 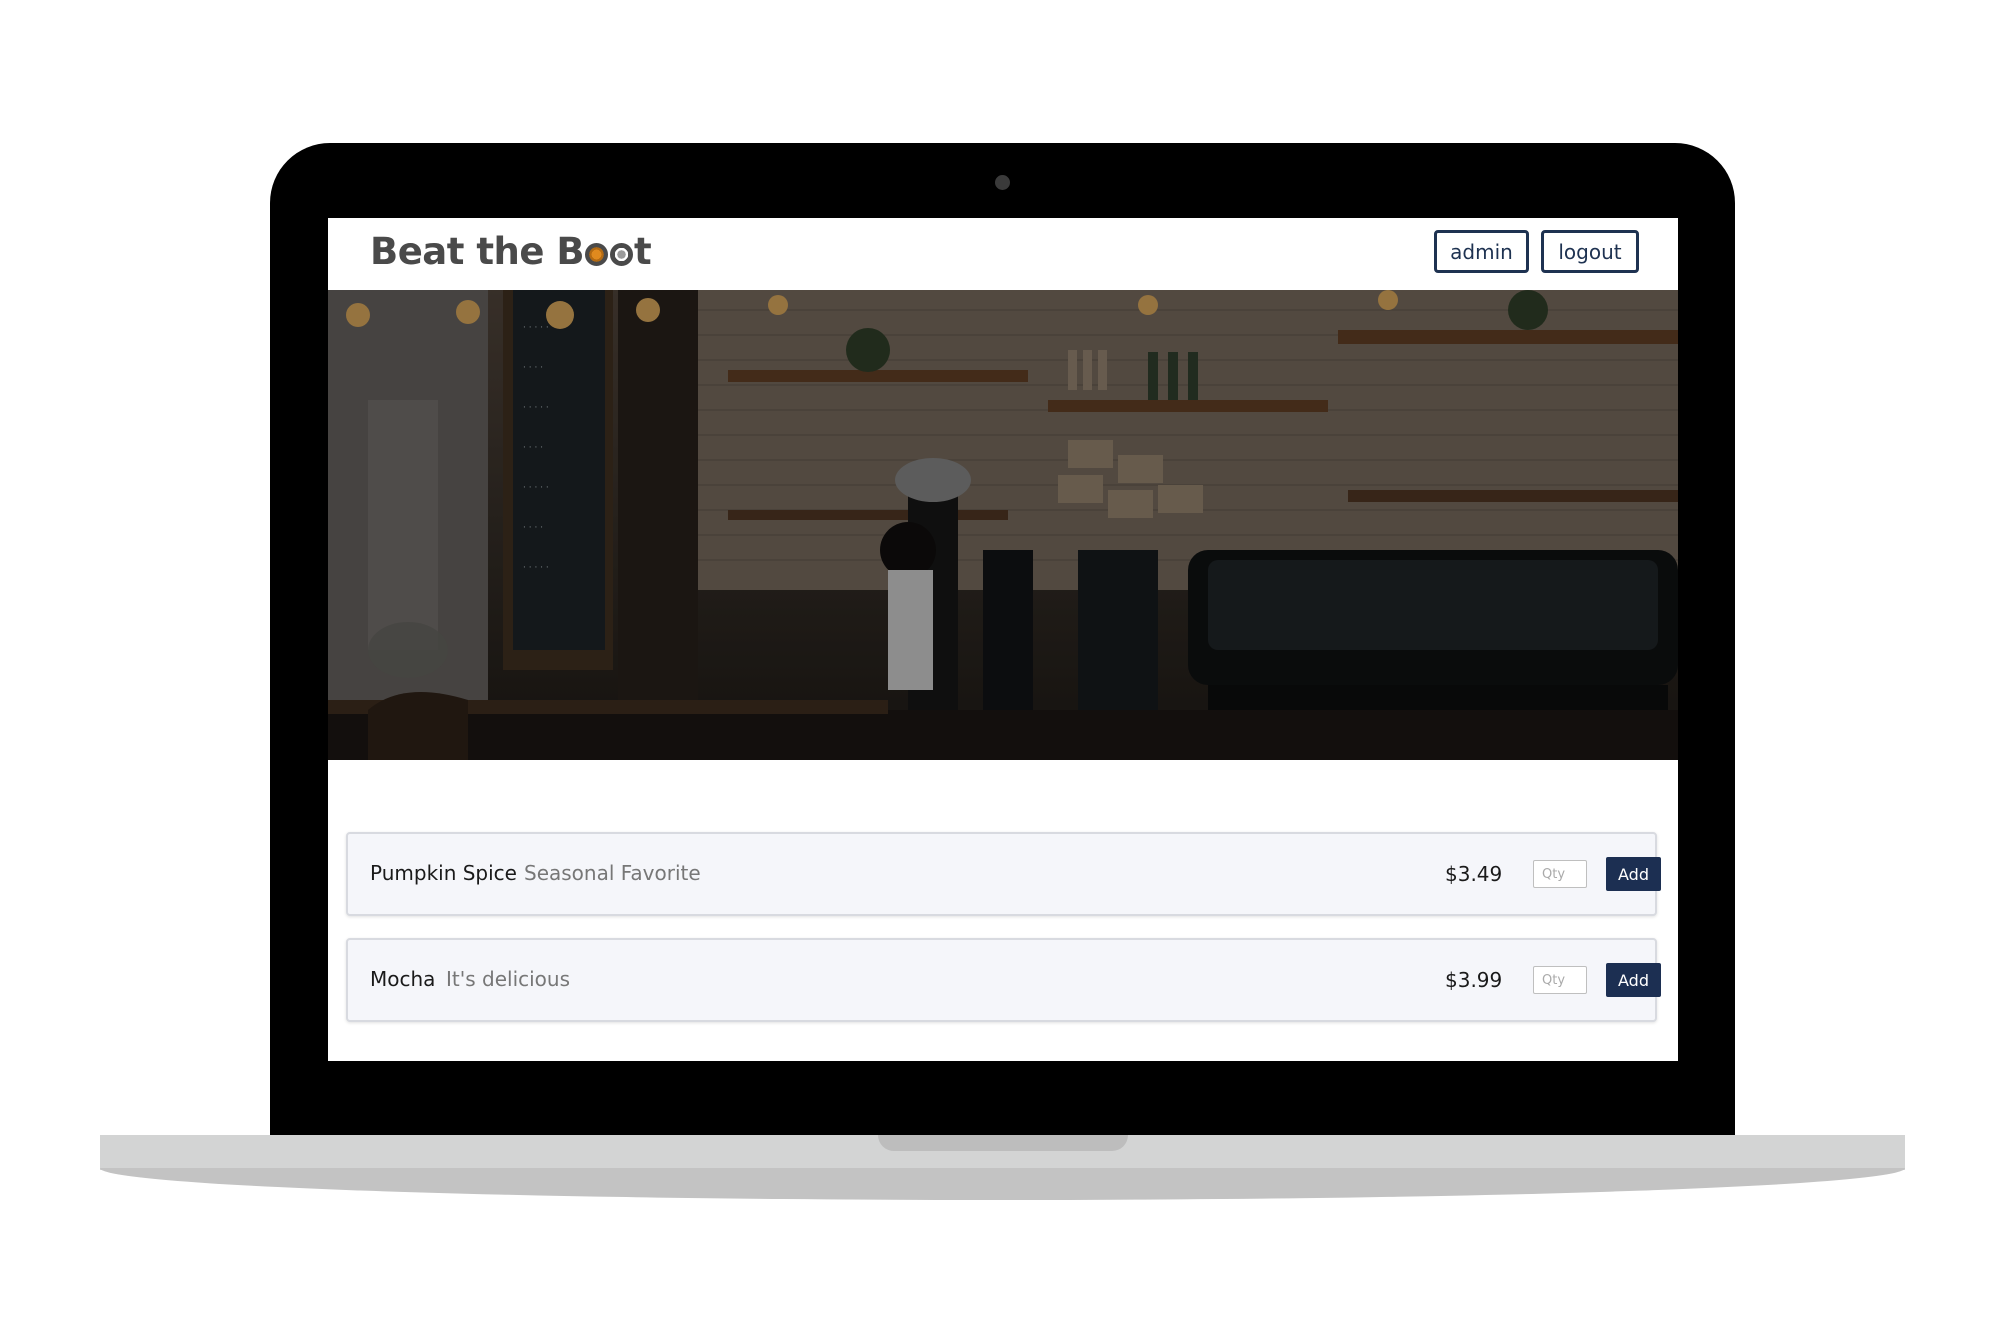 I want to click on brand-text-suffix: t, so click(x=643, y=251).